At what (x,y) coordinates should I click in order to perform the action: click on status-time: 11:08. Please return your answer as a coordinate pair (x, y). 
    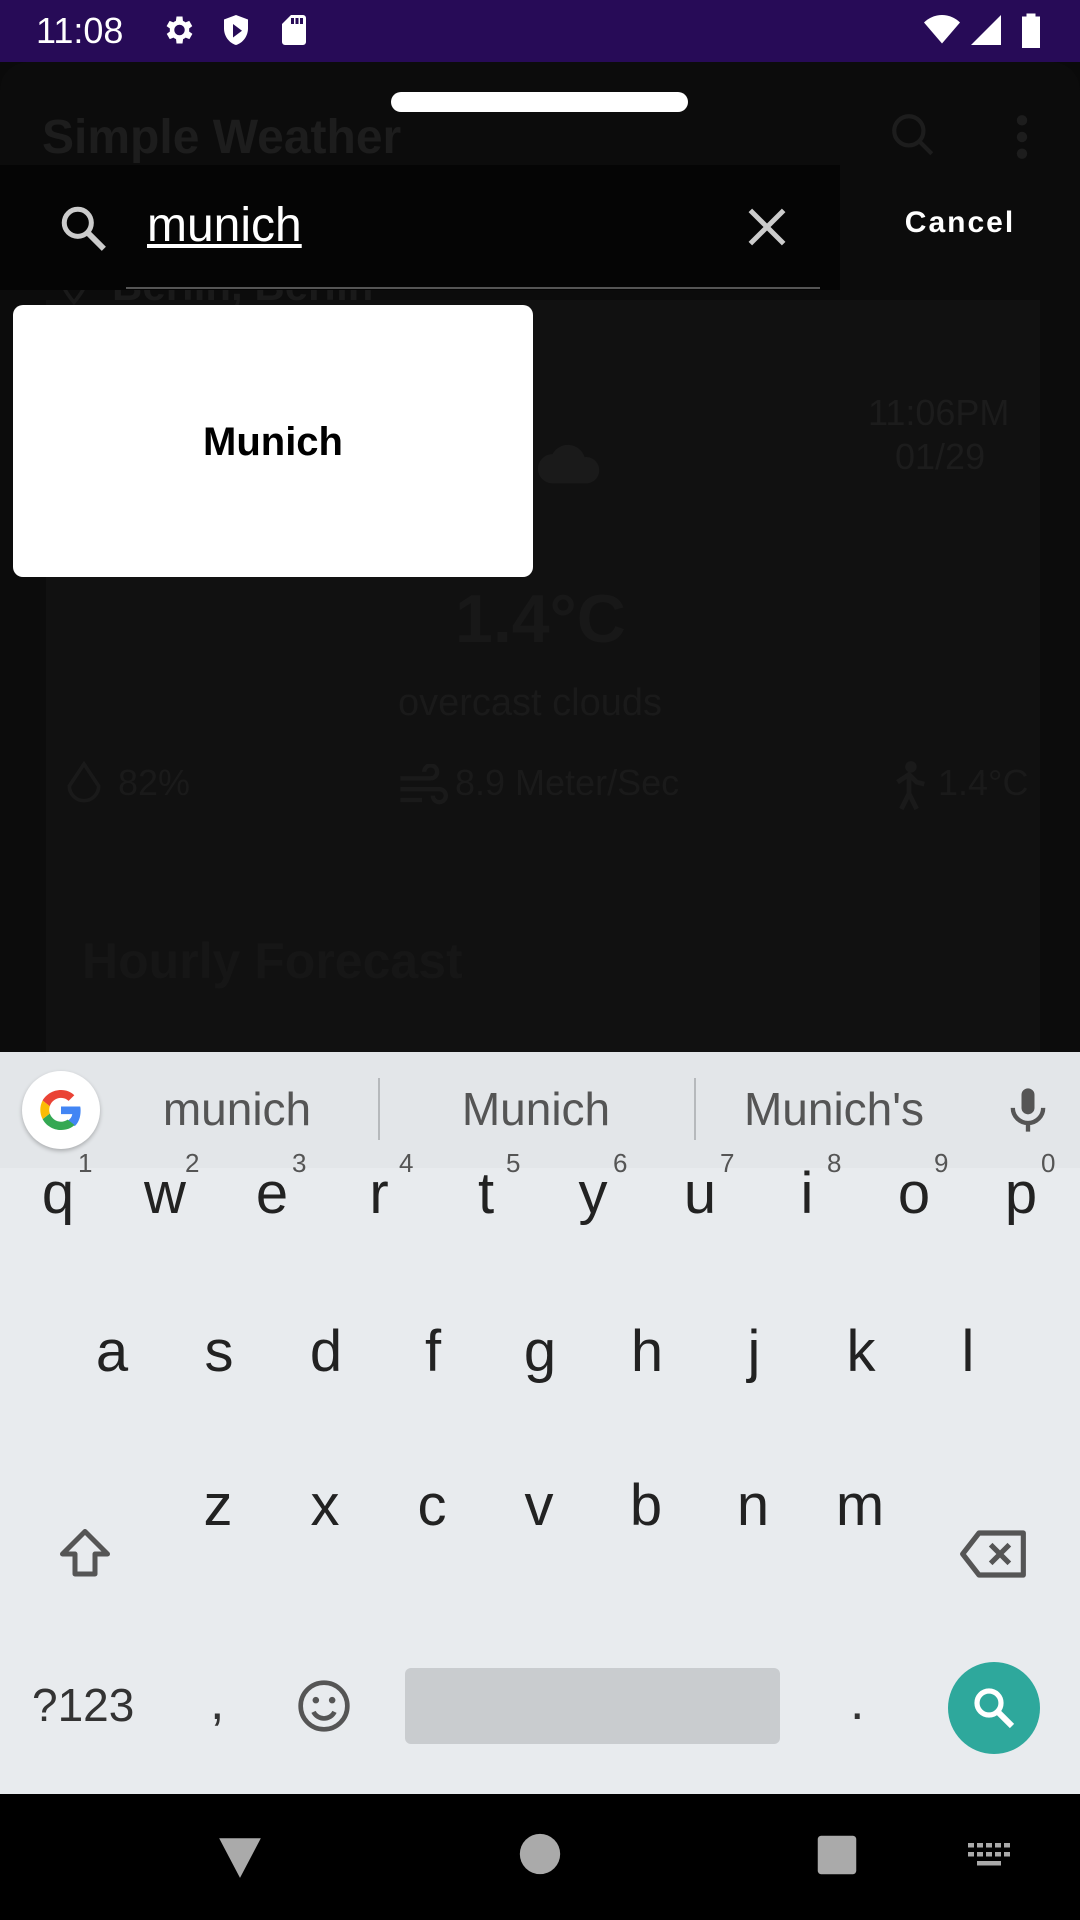
    Looking at the image, I should click on (80, 30).